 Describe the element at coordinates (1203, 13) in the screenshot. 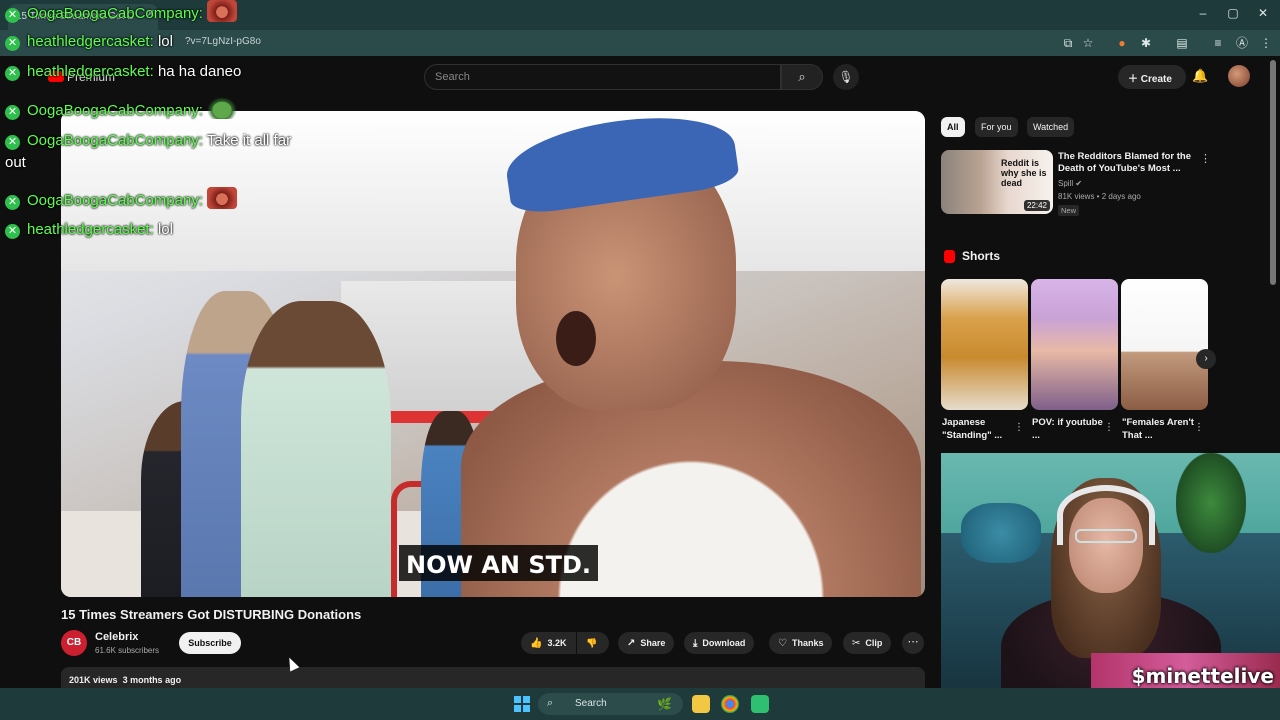

I see `minimize-button: –` at that location.